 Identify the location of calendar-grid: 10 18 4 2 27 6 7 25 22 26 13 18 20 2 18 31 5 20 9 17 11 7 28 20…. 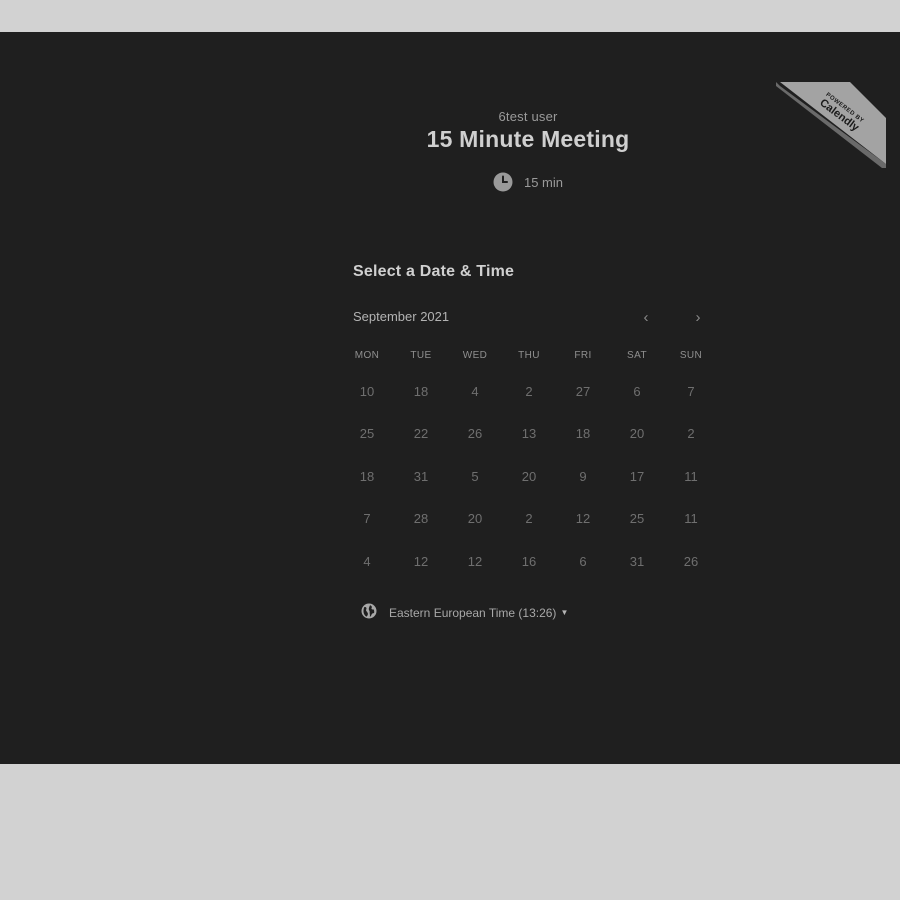
(529, 476).